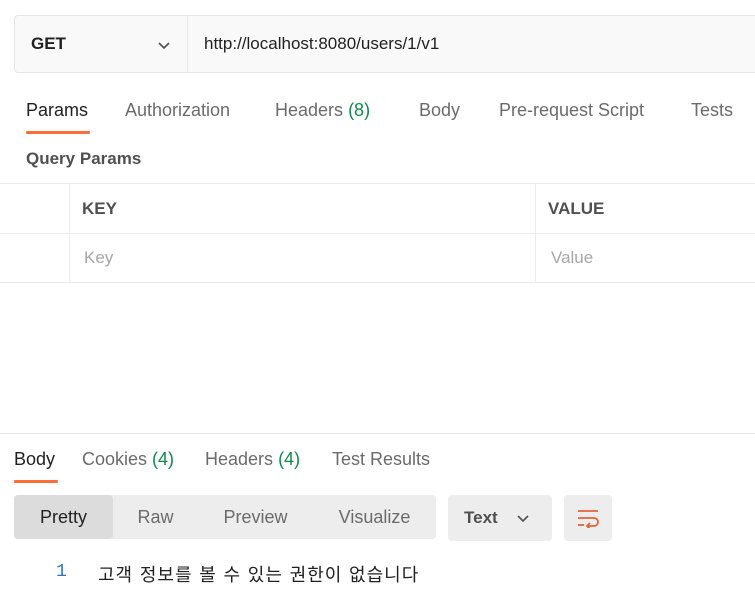  I want to click on tab-headers: Headers (8), so click(322, 110).